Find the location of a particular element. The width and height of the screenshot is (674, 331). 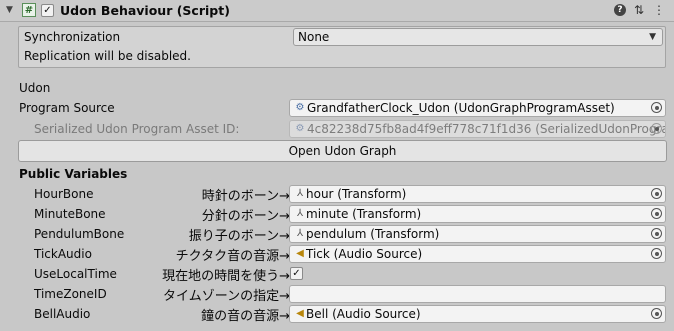

component-enabled-checkbox: ✓ is located at coordinates (47, 10).